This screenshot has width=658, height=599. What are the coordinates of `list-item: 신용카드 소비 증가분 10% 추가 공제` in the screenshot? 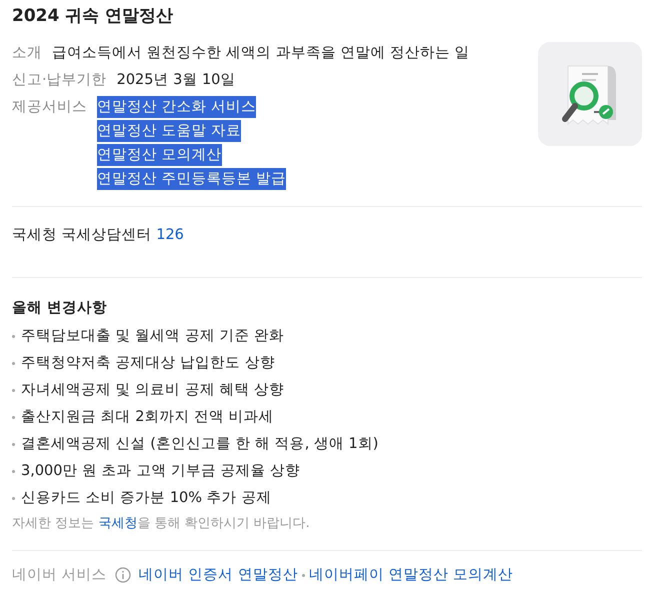 It's located at (146, 498).